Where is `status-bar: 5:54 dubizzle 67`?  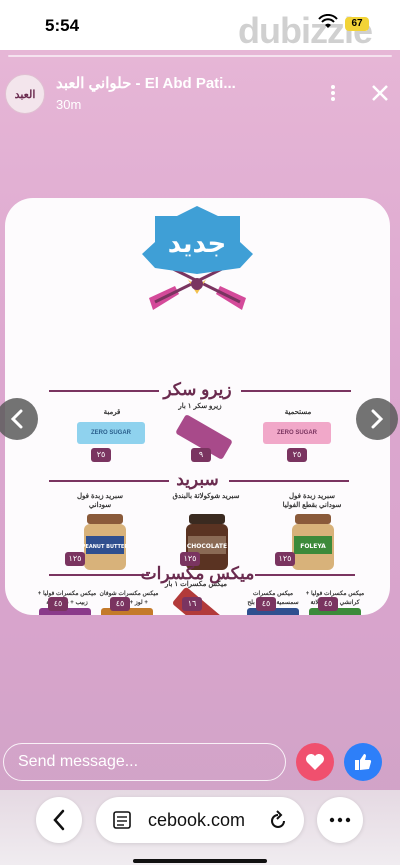 status-bar: 5:54 dubizzle 67 is located at coordinates (200, 25).